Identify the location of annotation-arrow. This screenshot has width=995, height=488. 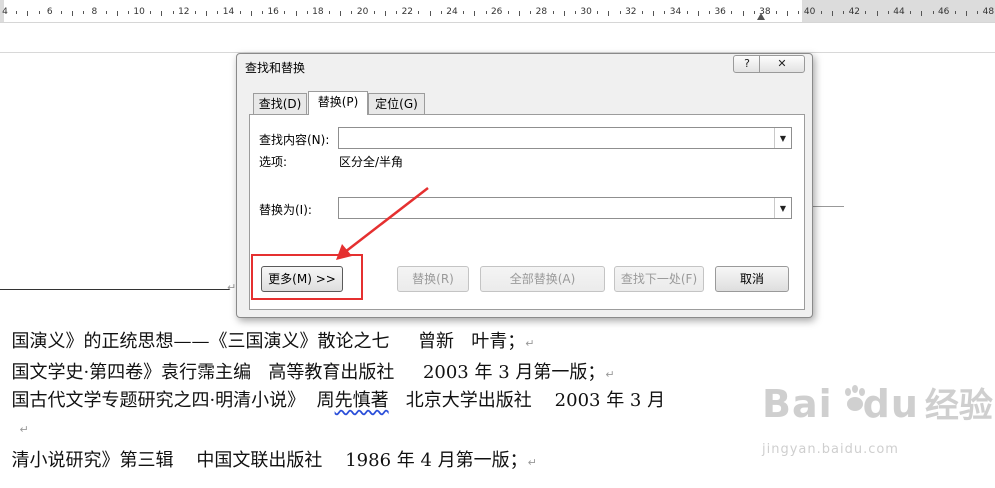
(382, 223).